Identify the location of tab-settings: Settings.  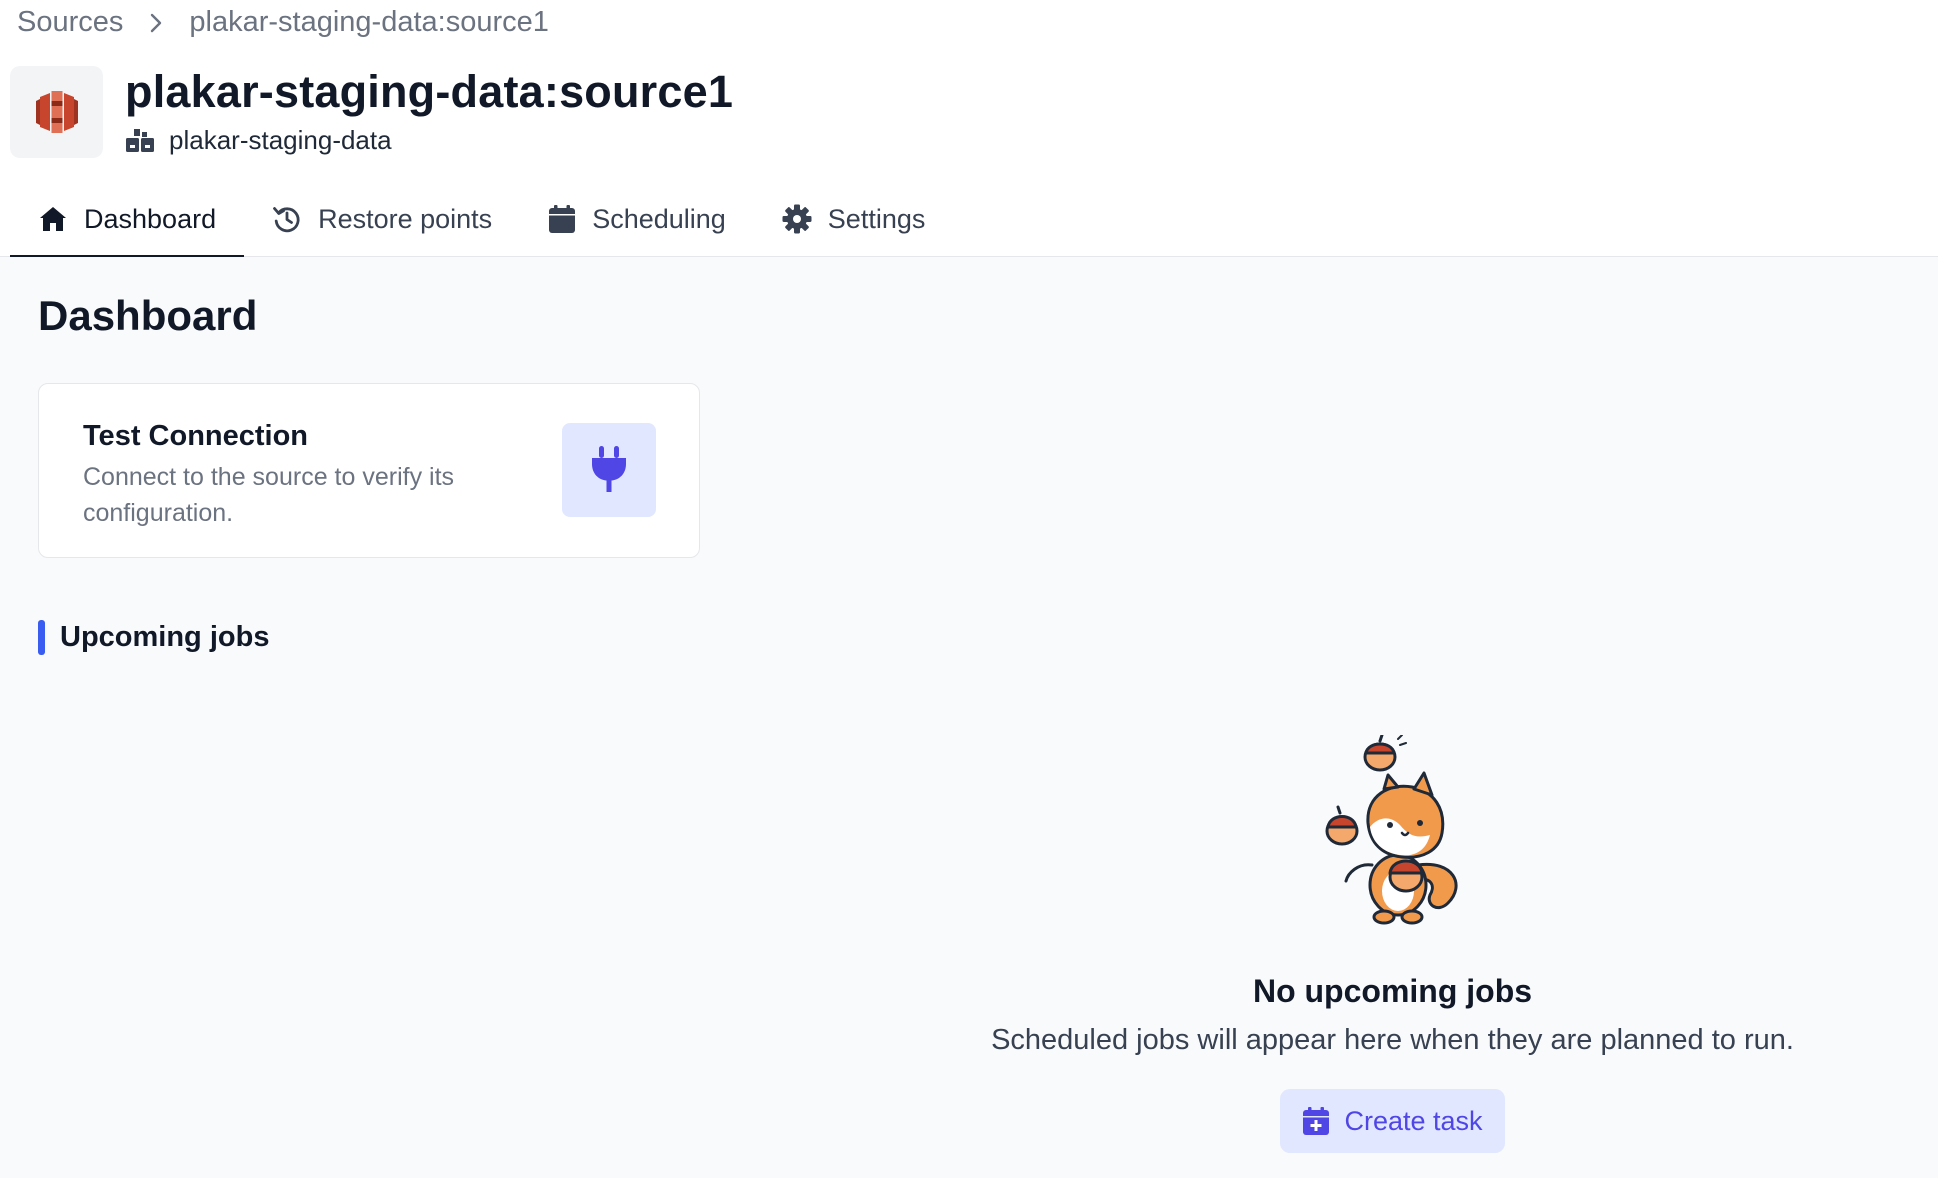
(854, 219).